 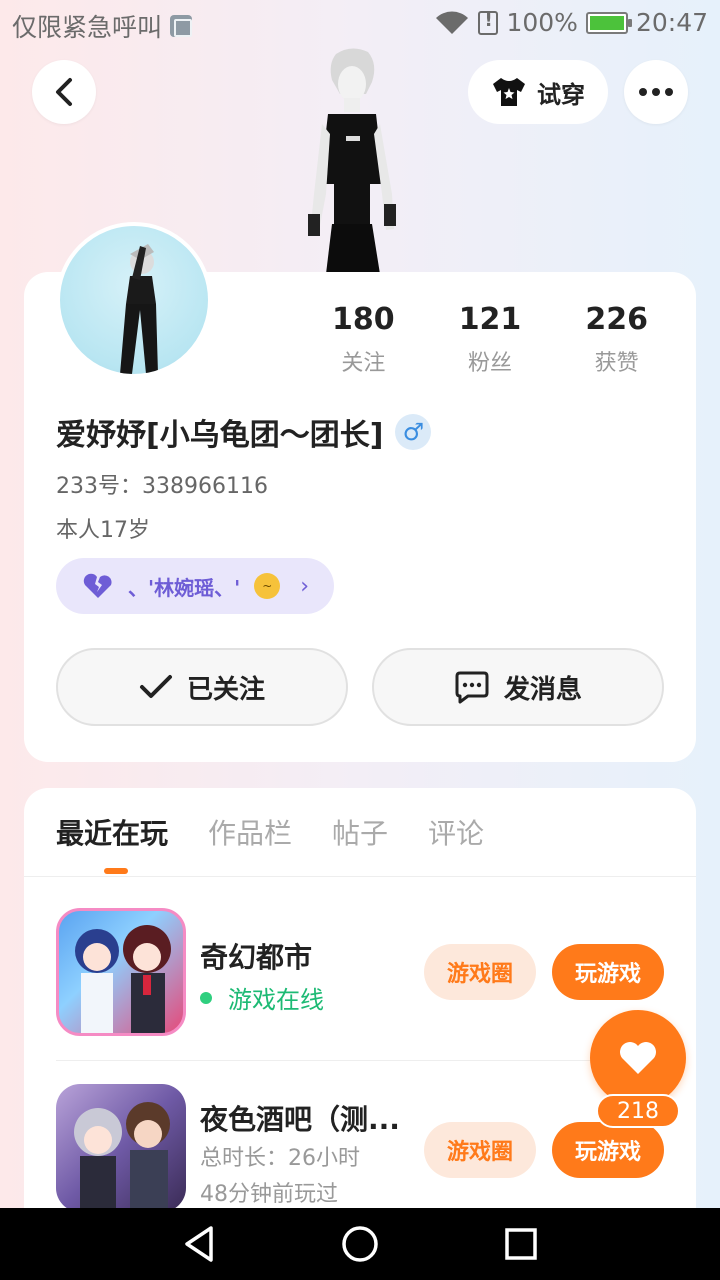 I want to click on nav-home-icon, so click(x=360, y=1244).